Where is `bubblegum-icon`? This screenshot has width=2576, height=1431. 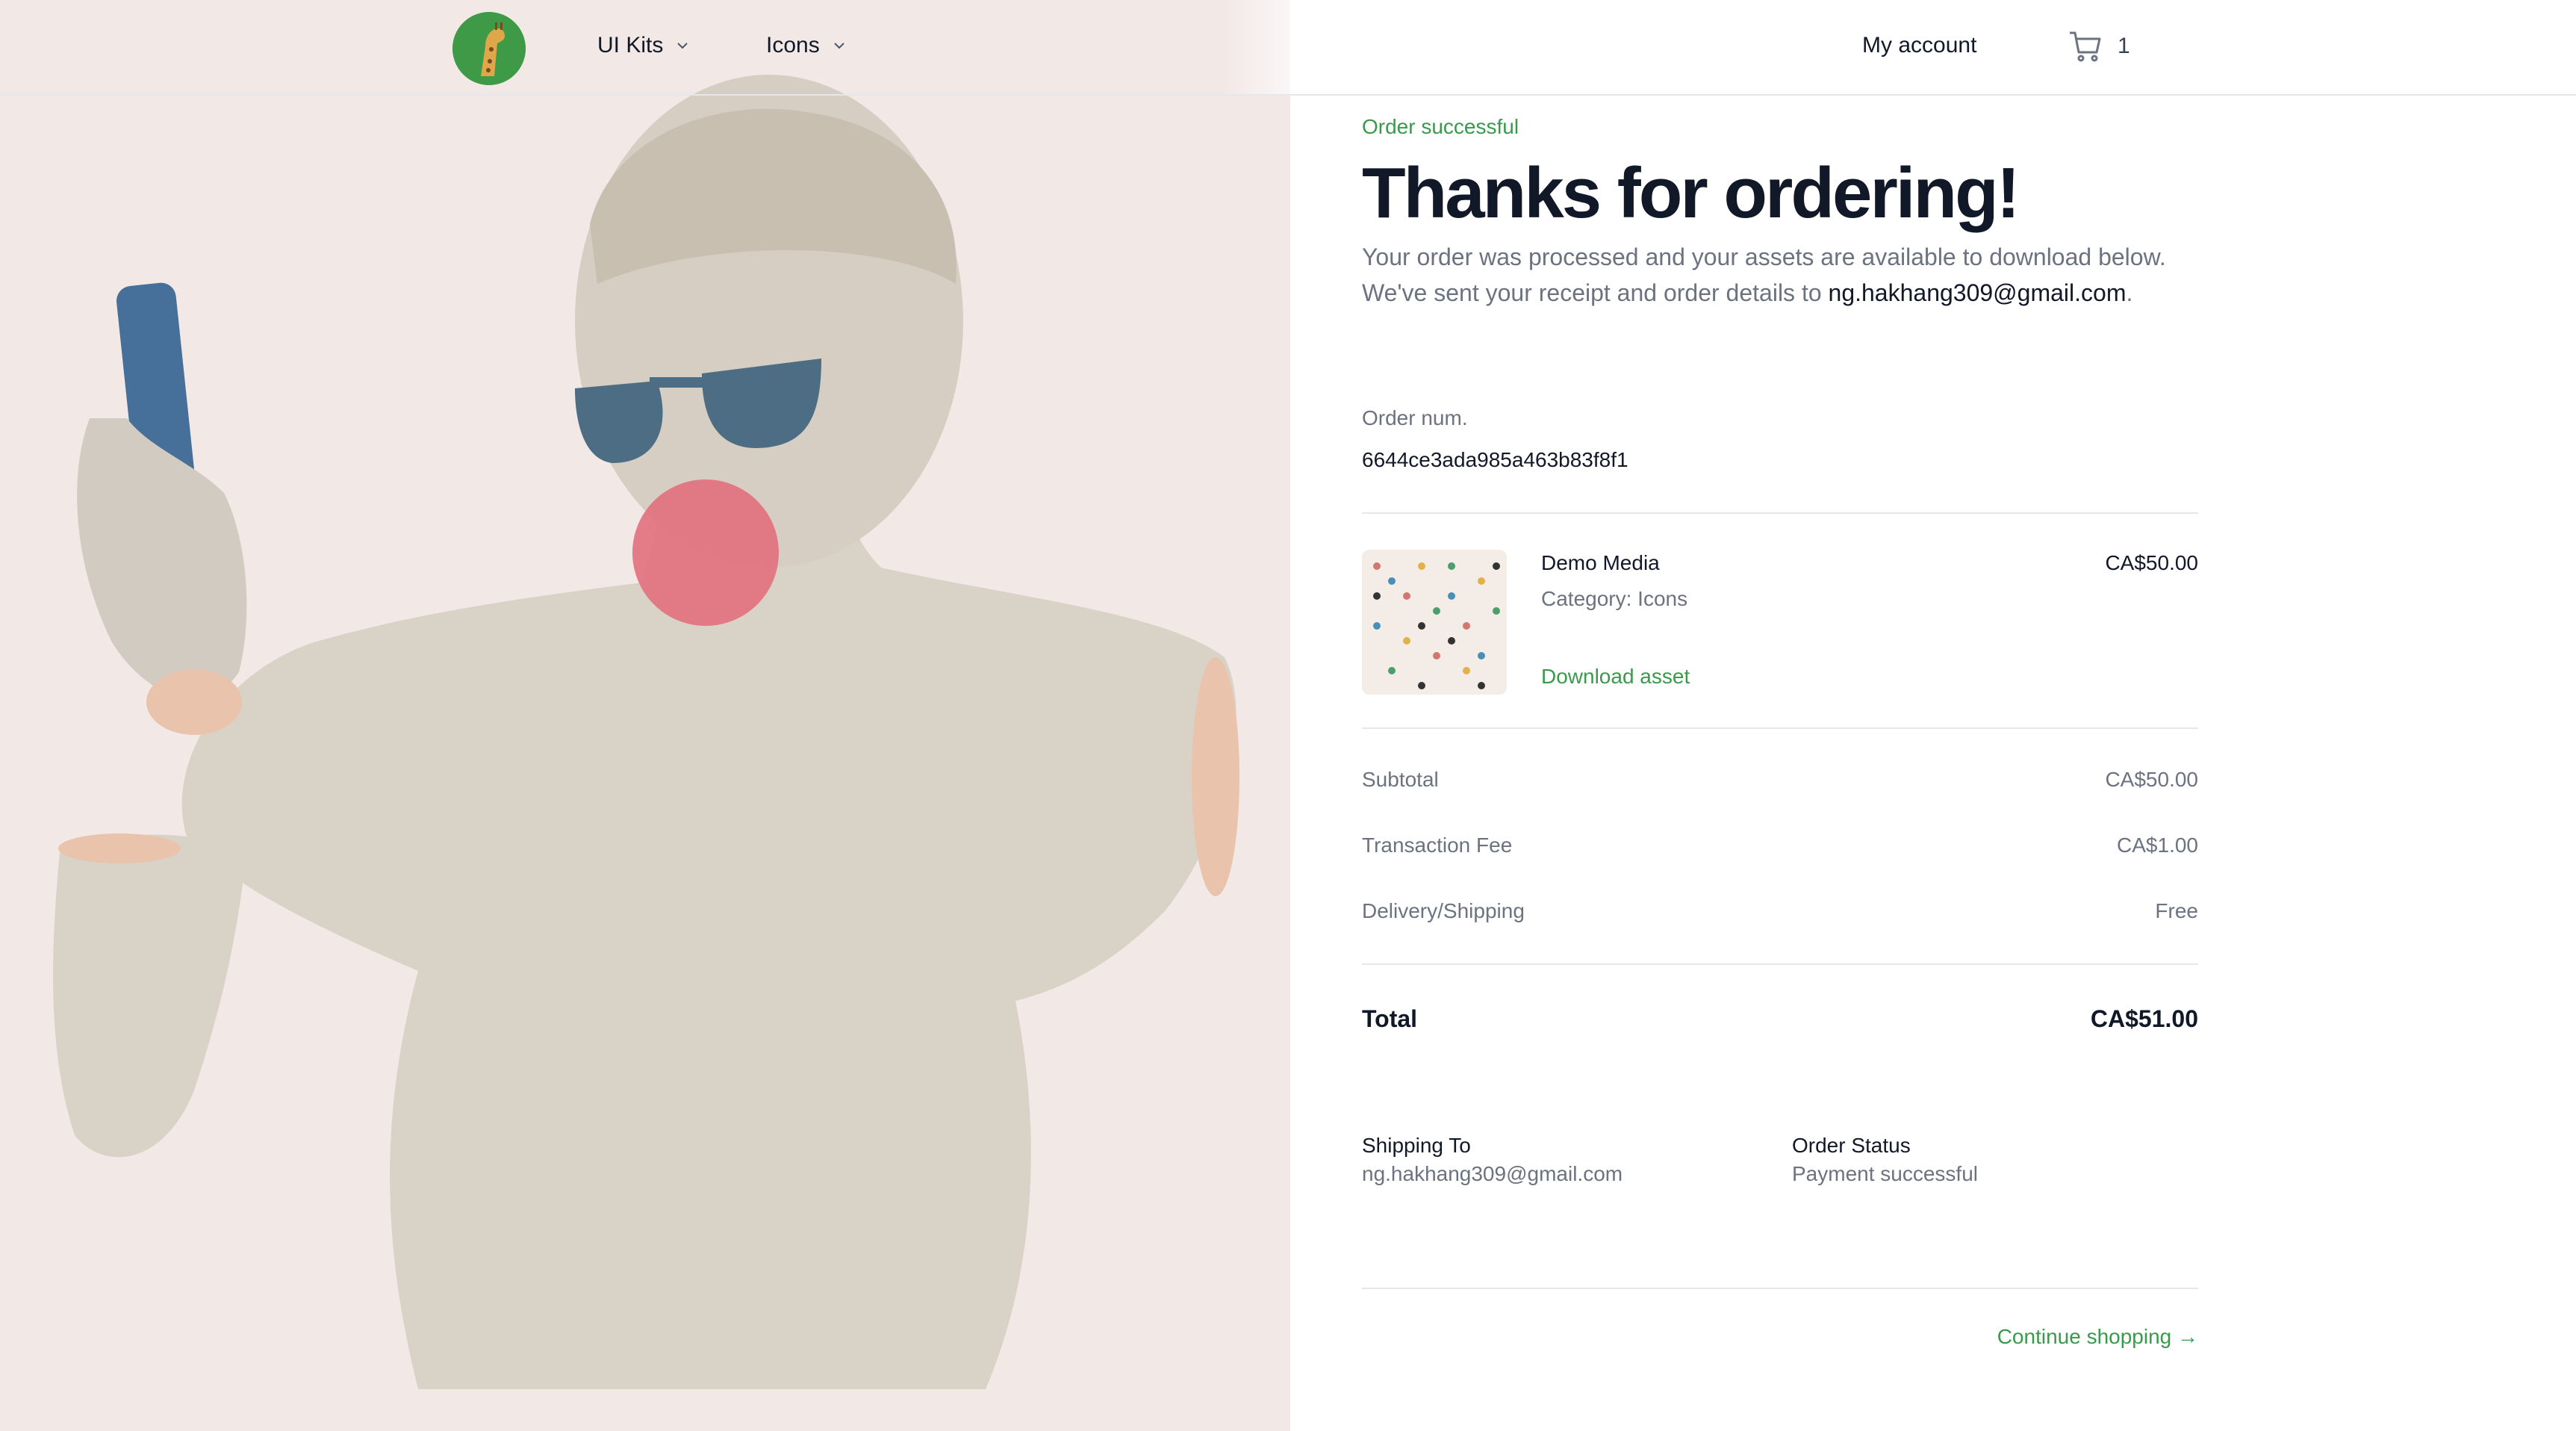
bubblegum-icon is located at coordinates (705, 552).